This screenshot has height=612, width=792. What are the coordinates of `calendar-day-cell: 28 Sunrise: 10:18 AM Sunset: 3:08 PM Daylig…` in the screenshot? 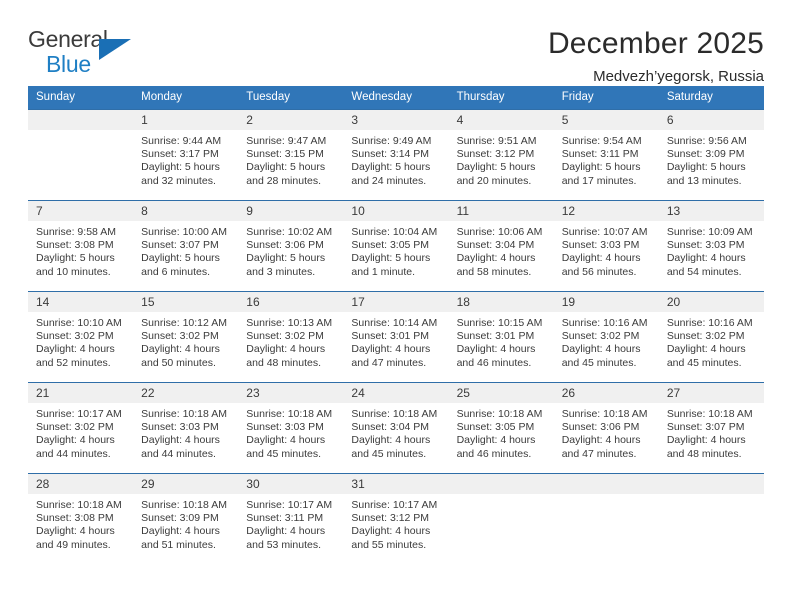 It's located at (81, 518).